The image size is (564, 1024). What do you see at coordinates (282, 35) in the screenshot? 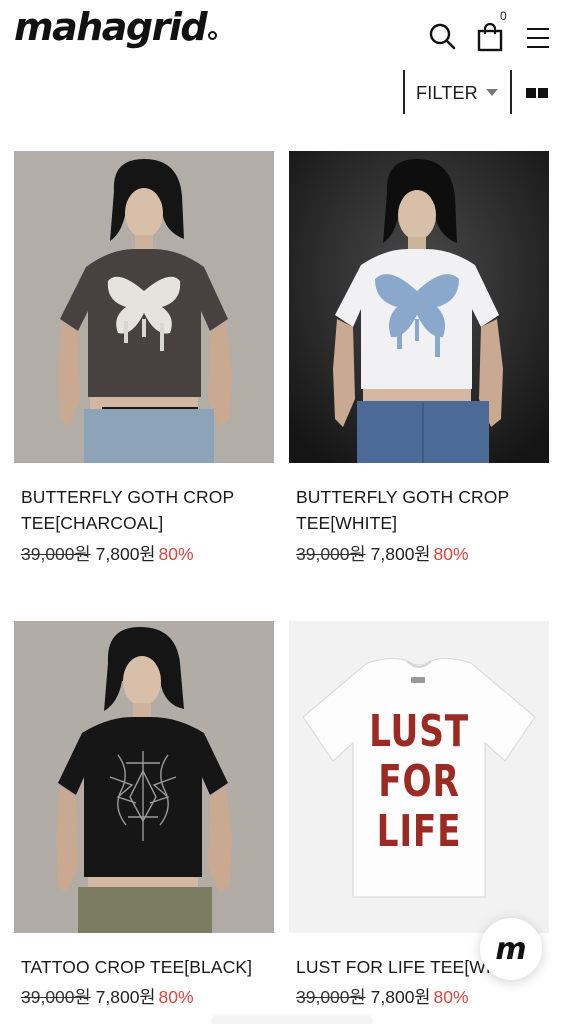
I see `site-header: mahagrid 0` at bounding box center [282, 35].